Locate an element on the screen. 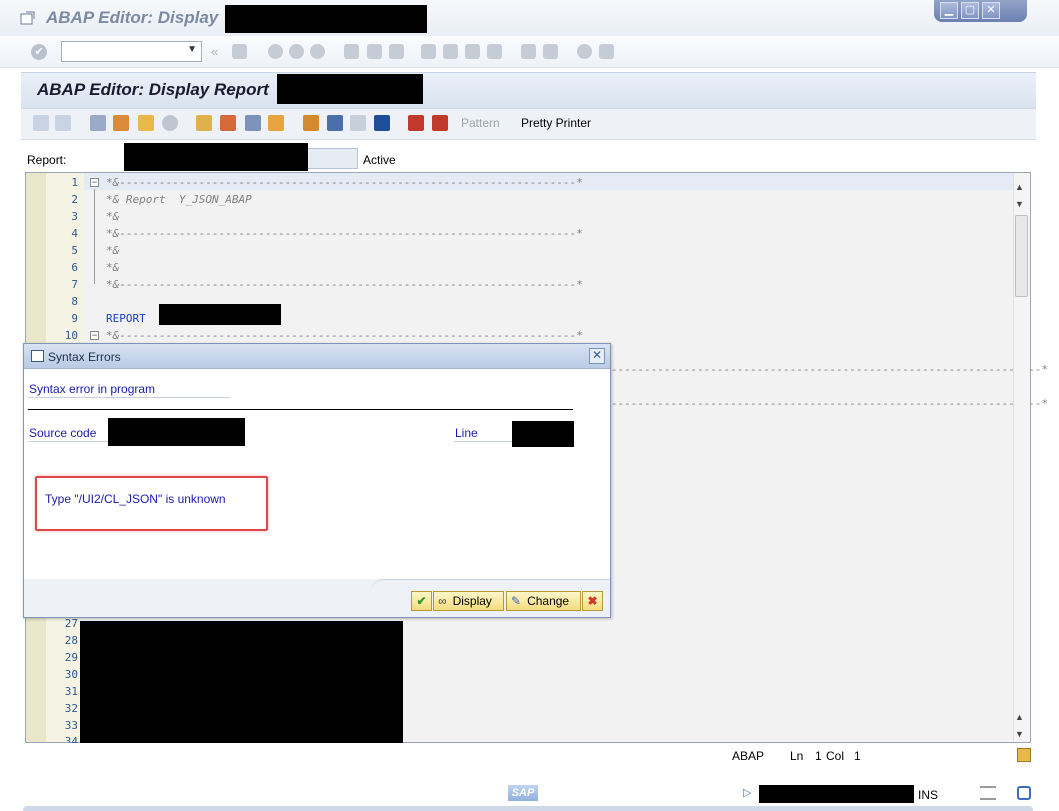 This screenshot has width=1059, height=811. fold-guide is located at coordinates (94, 236).